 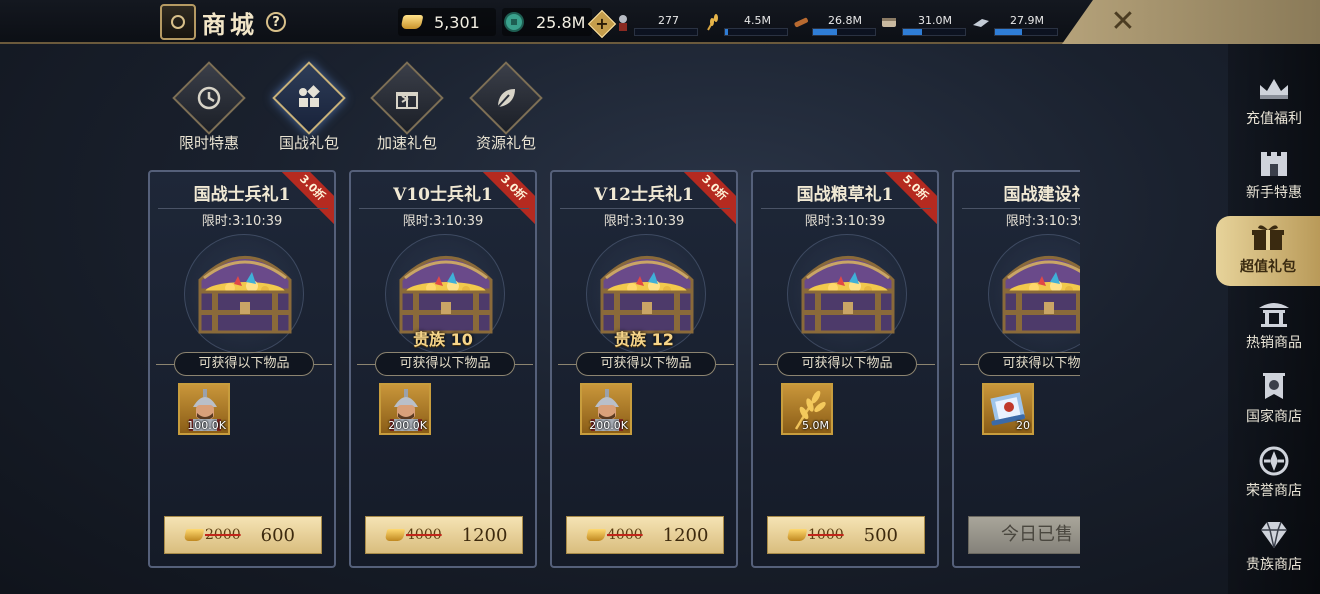 What do you see at coordinates (1191, 22) in the screenshot?
I see `top-right-banner` at bounding box center [1191, 22].